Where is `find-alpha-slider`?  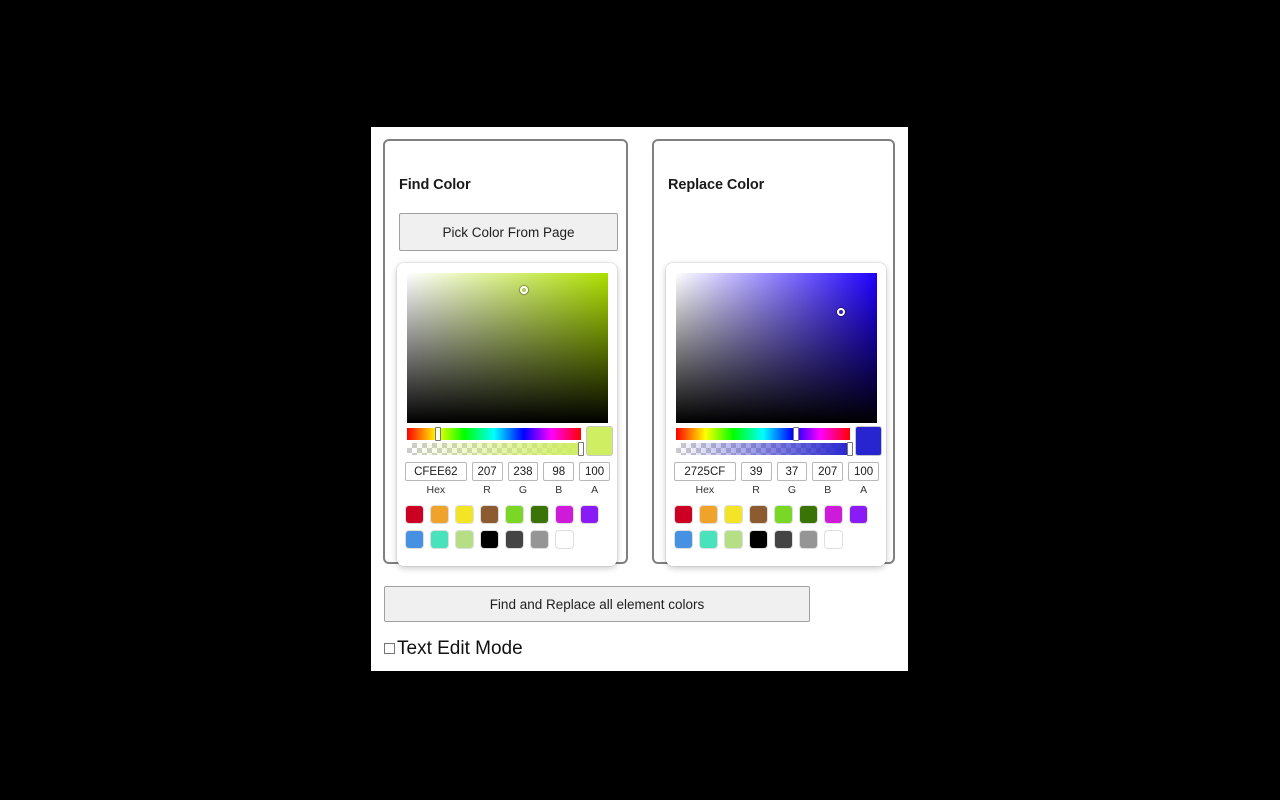 find-alpha-slider is located at coordinates (495, 449).